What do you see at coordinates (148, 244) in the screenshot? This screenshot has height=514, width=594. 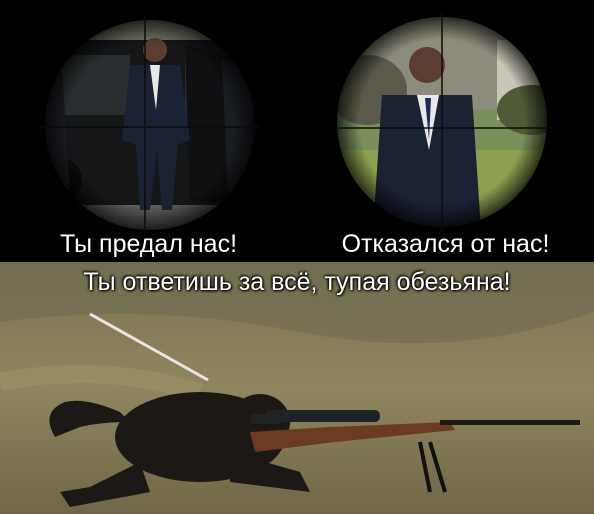 I see `caption-top-left: Ты предал нас!` at bounding box center [148, 244].